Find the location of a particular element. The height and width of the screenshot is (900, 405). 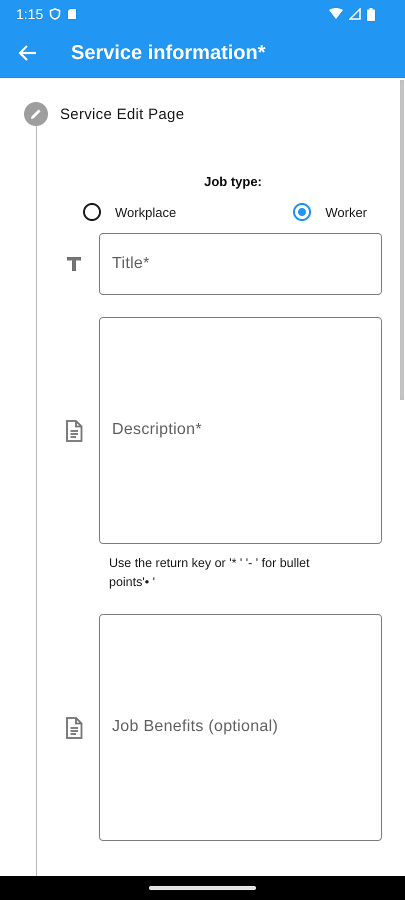

status-time: 1:15 is located at coordinates (30, 14).